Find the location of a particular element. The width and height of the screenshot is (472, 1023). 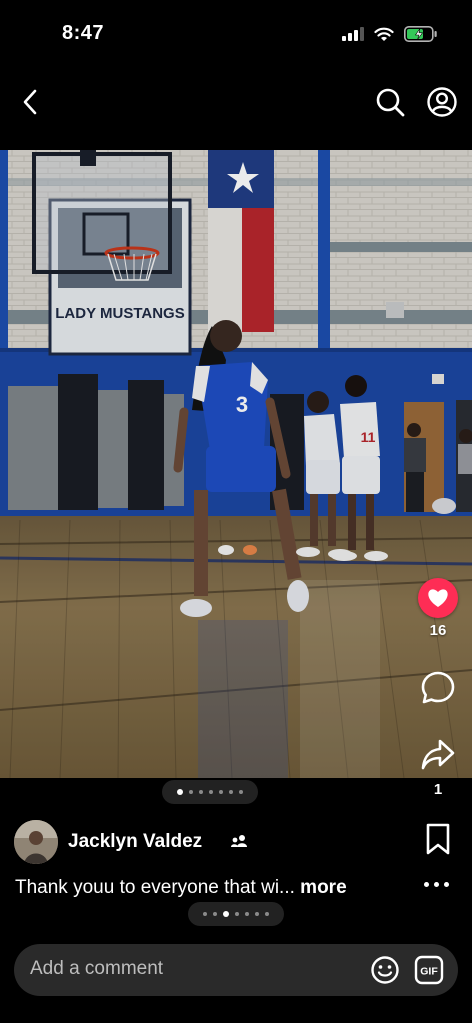

heart-icon is located at coordinates (438, 598).